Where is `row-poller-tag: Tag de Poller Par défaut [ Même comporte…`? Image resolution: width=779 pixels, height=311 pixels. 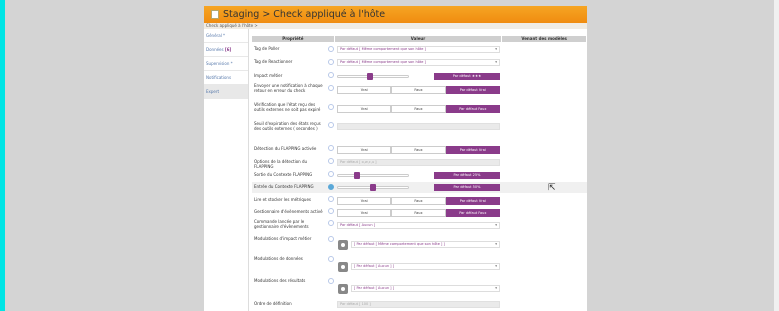
row-poller-tag: Tag de Poller Par défaut [ Même comporte… is located at coordinates (419, 50).